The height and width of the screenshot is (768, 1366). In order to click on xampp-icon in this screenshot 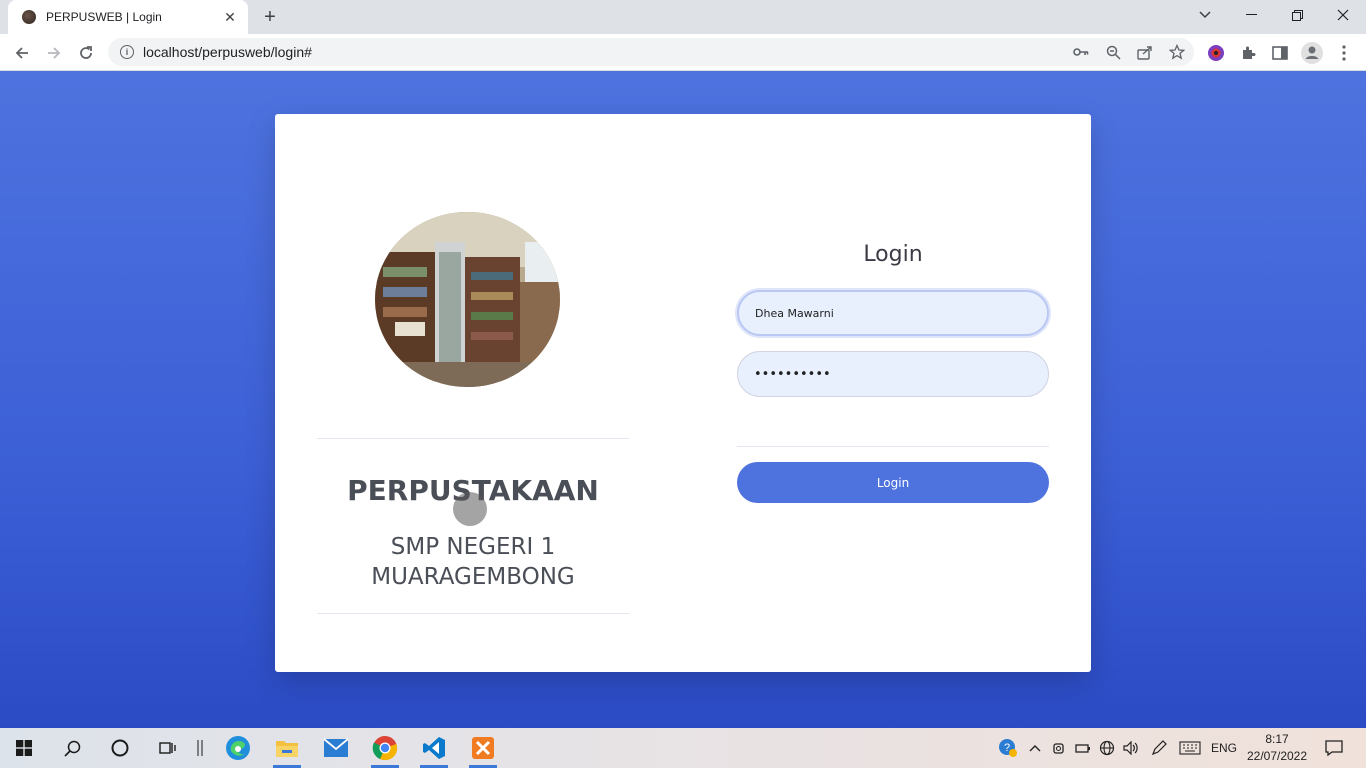, I will do `click(483, 748)`.